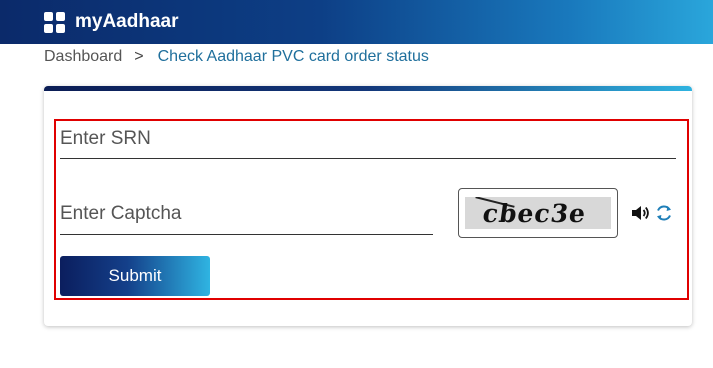 This screenshot has height=368, width=713. What do you see at coordinates (368, 158) in the screenshot?
I see `srn-input-underline` at bounding box center [368, 158].